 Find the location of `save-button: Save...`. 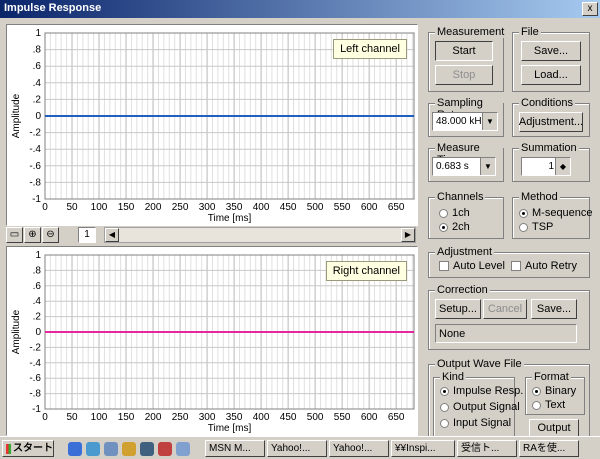

save-button: Save... is located at coordinates (551, 51).